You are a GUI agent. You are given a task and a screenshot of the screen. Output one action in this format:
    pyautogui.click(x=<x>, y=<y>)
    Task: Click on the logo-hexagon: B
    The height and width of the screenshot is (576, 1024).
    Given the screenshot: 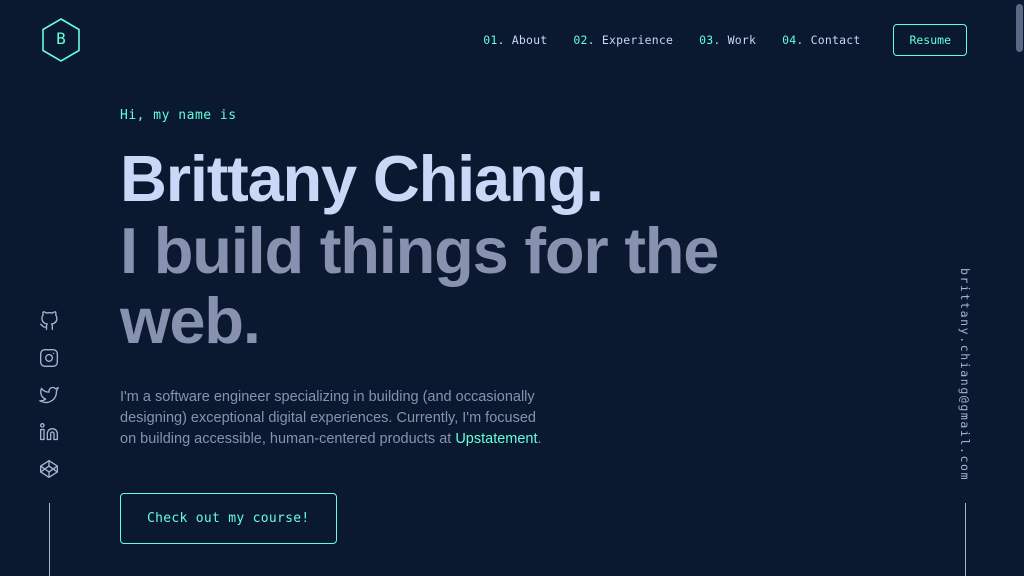 What is the action you would take?
    pyautogui.click(x=61, y=40)
    